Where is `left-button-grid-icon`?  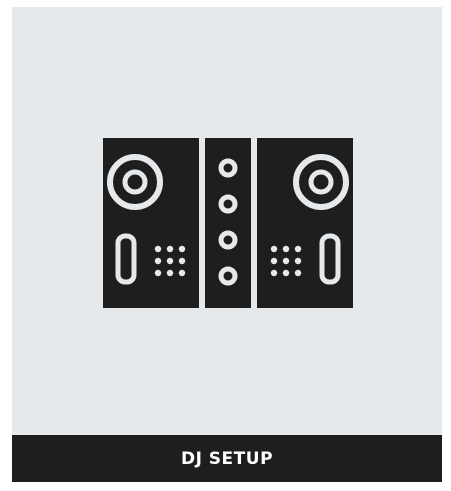 left-button-grid-icon is located at coordinates (170, 261).